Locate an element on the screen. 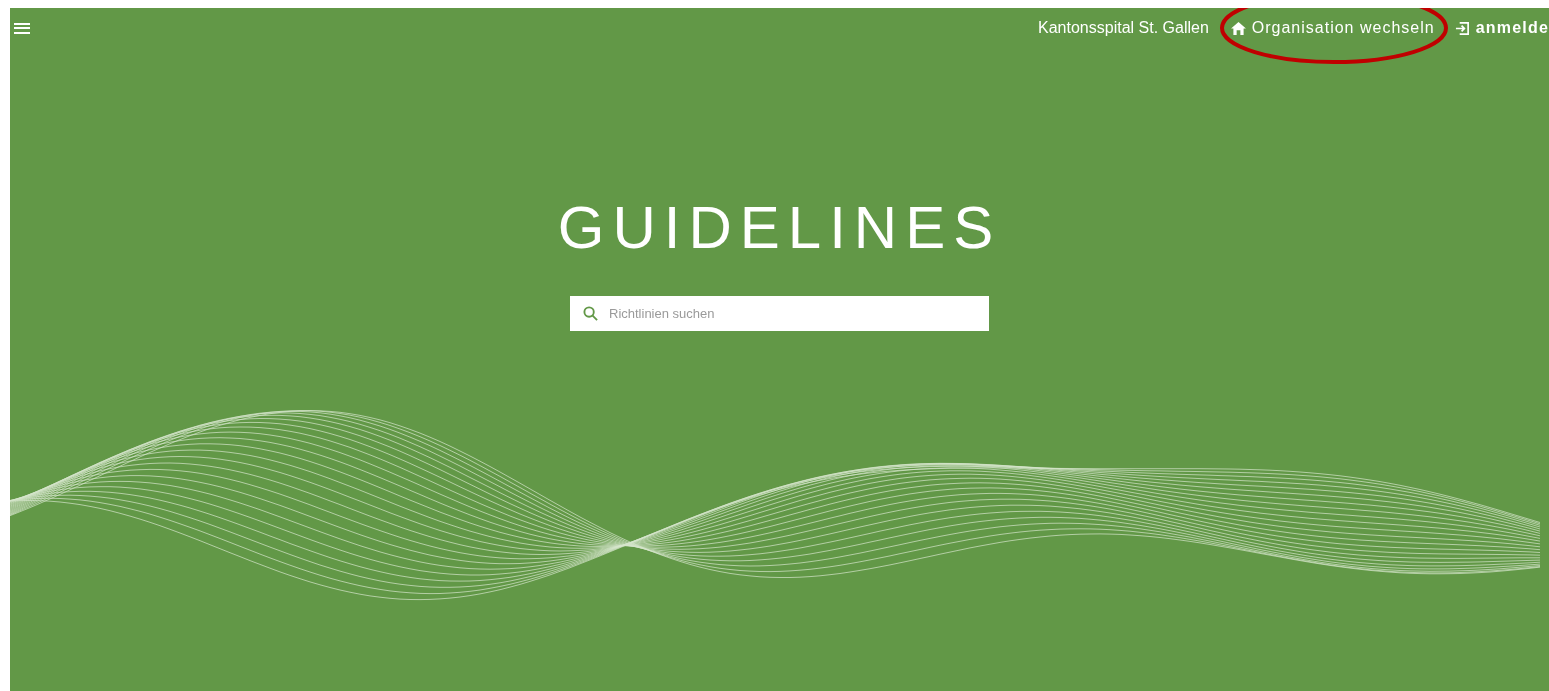  organization-name: Kantonsspital St. Gallen is located at coordinates (1123, 28).